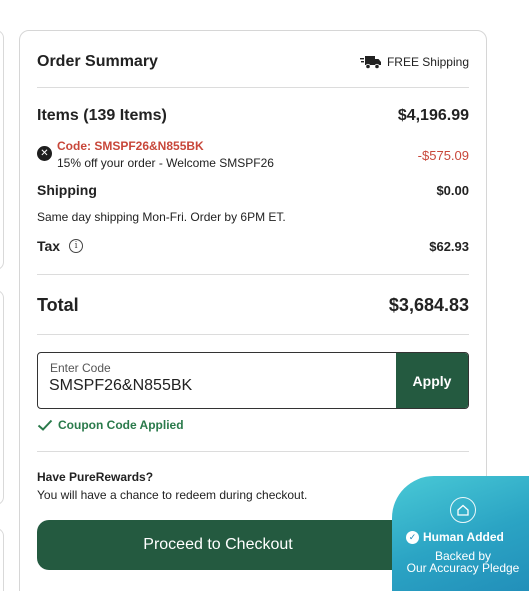  What do you see at coordinates (67, 190) in the screenshot?
I see `shipping-label: Shipping` at bounding box center [67, 190].